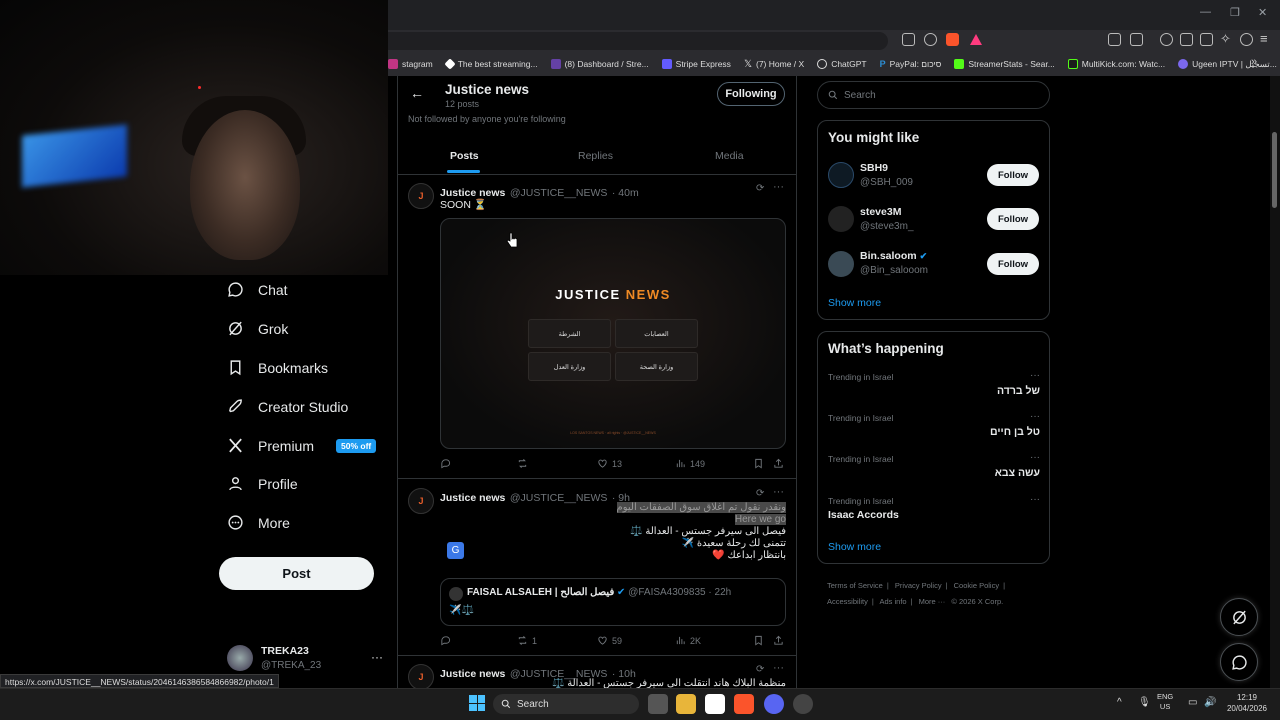 Image resolution: width=1280 pixels, height=720 pixels. Describe the element at coordinates (880, 212) in the screenshot. I see `suggestion-name: steve3M` at that location.